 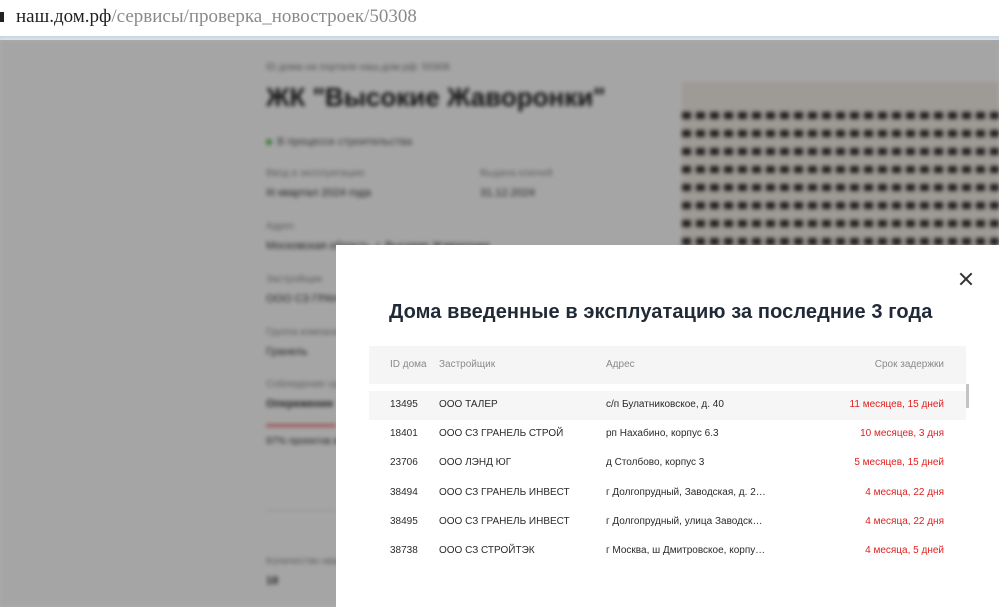 What do you see at coordinates (899, 462) in the screenshot?
I see `cell-delay: 5 месяцев, 15 дней` at bounding box center [899, 462].